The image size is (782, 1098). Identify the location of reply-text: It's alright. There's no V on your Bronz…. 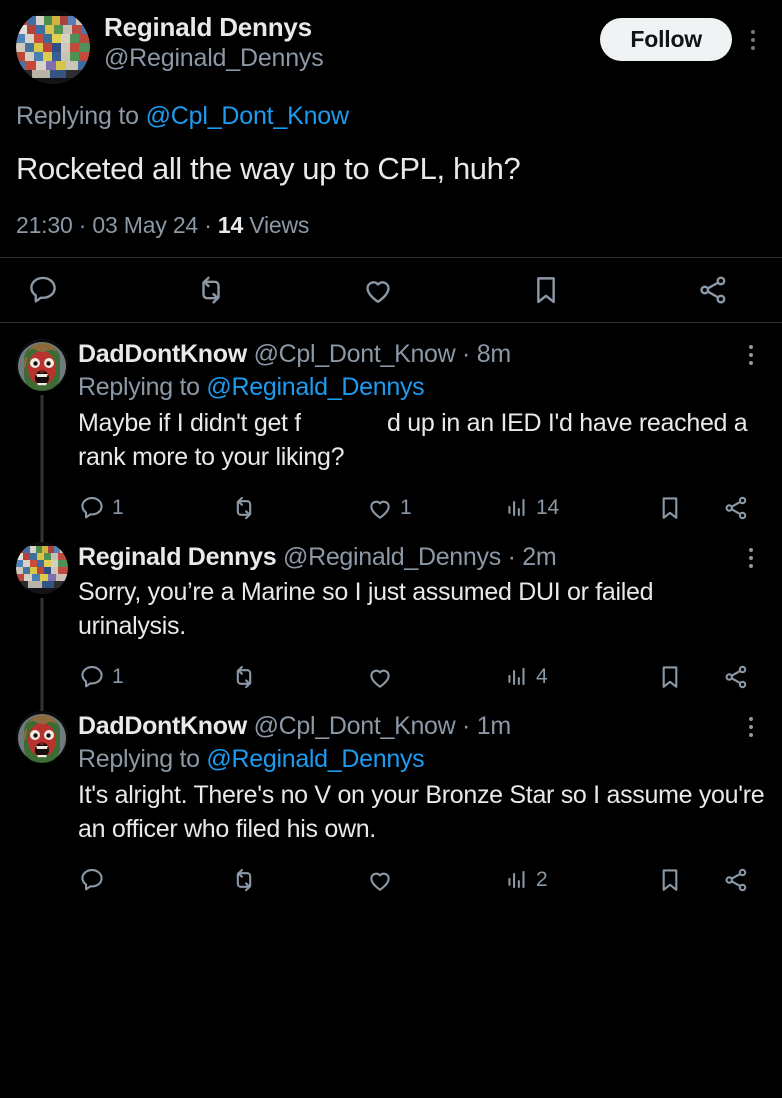
(421, 812).